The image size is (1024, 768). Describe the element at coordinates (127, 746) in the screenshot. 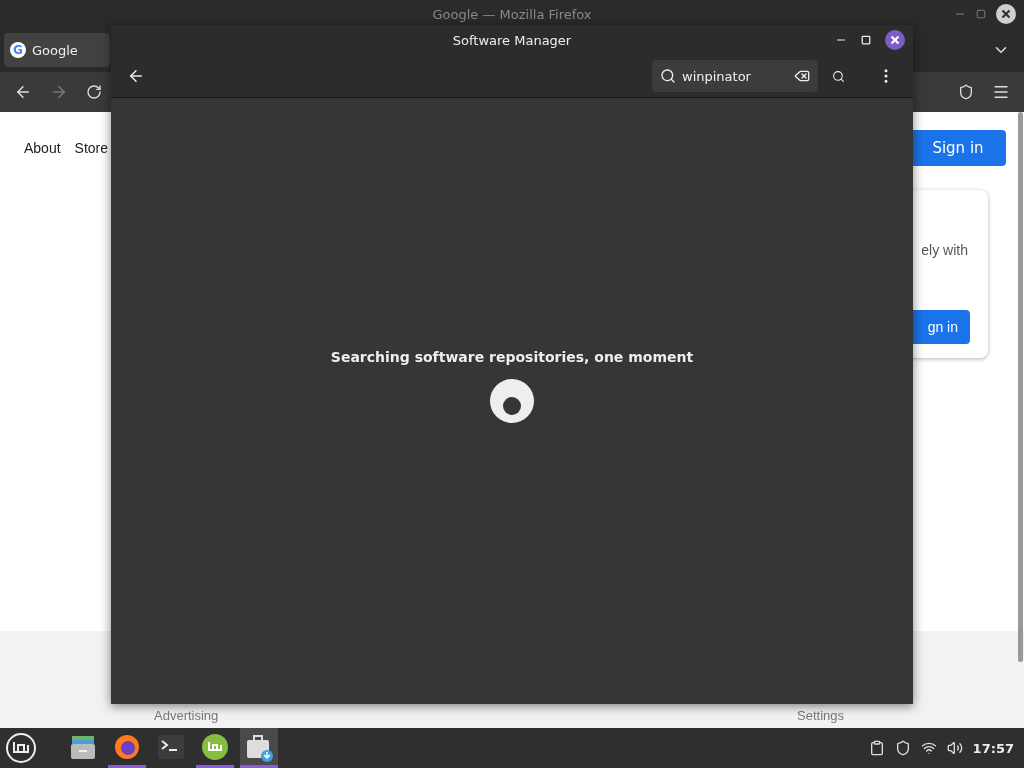

I see `browser-icon` at that location.